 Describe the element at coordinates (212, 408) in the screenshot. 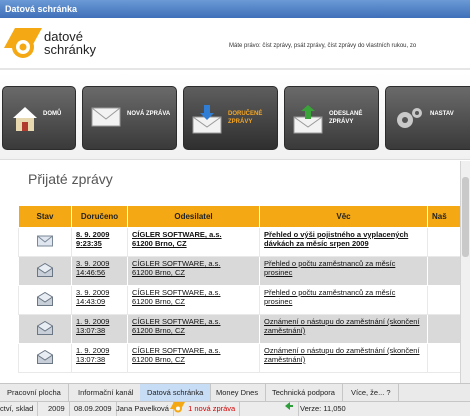

I see `new-message-text: 1 nová zpráva` at that location.